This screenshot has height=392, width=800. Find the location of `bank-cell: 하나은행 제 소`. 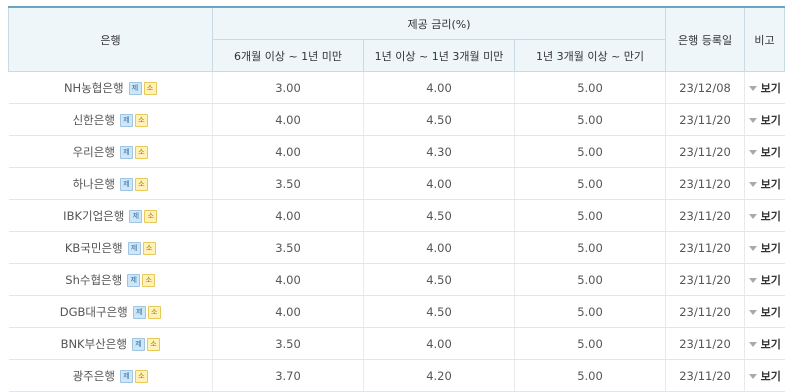

bank-cell: 하나은행 제 소 is located at coordinates (110, 183).